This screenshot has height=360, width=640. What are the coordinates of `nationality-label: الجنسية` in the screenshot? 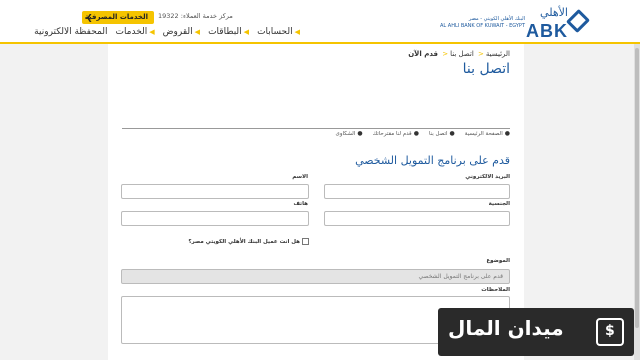 It's located at (499, 204).